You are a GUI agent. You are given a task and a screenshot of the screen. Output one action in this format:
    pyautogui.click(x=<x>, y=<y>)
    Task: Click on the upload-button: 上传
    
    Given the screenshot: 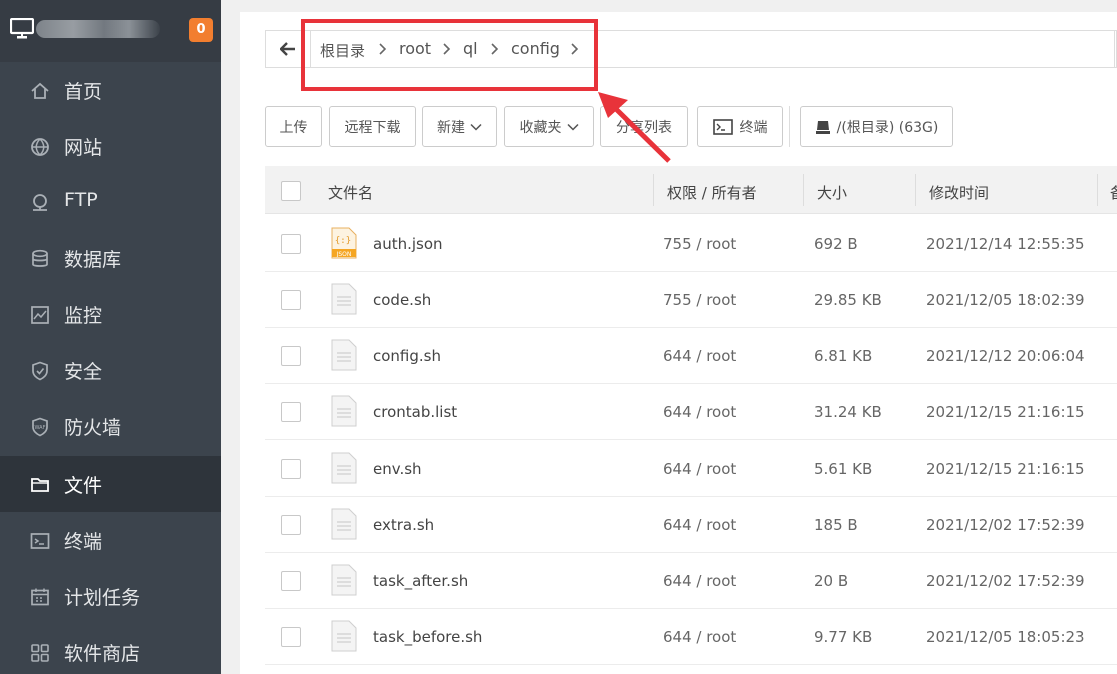 What is the action you would take?
    pyautogui.click(x=293, y=126)
    